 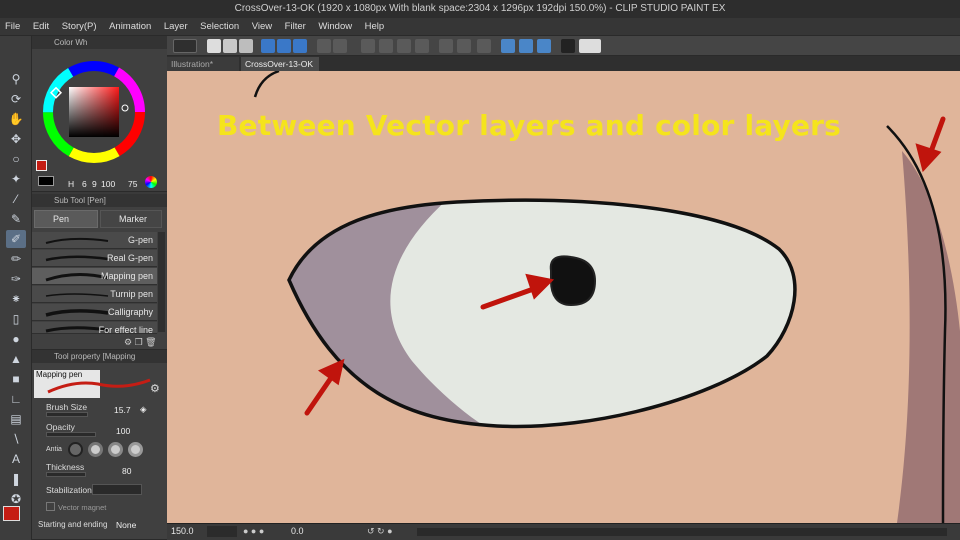 I want to click on selection-tool-icon: ○, so click(x=16, y=159).